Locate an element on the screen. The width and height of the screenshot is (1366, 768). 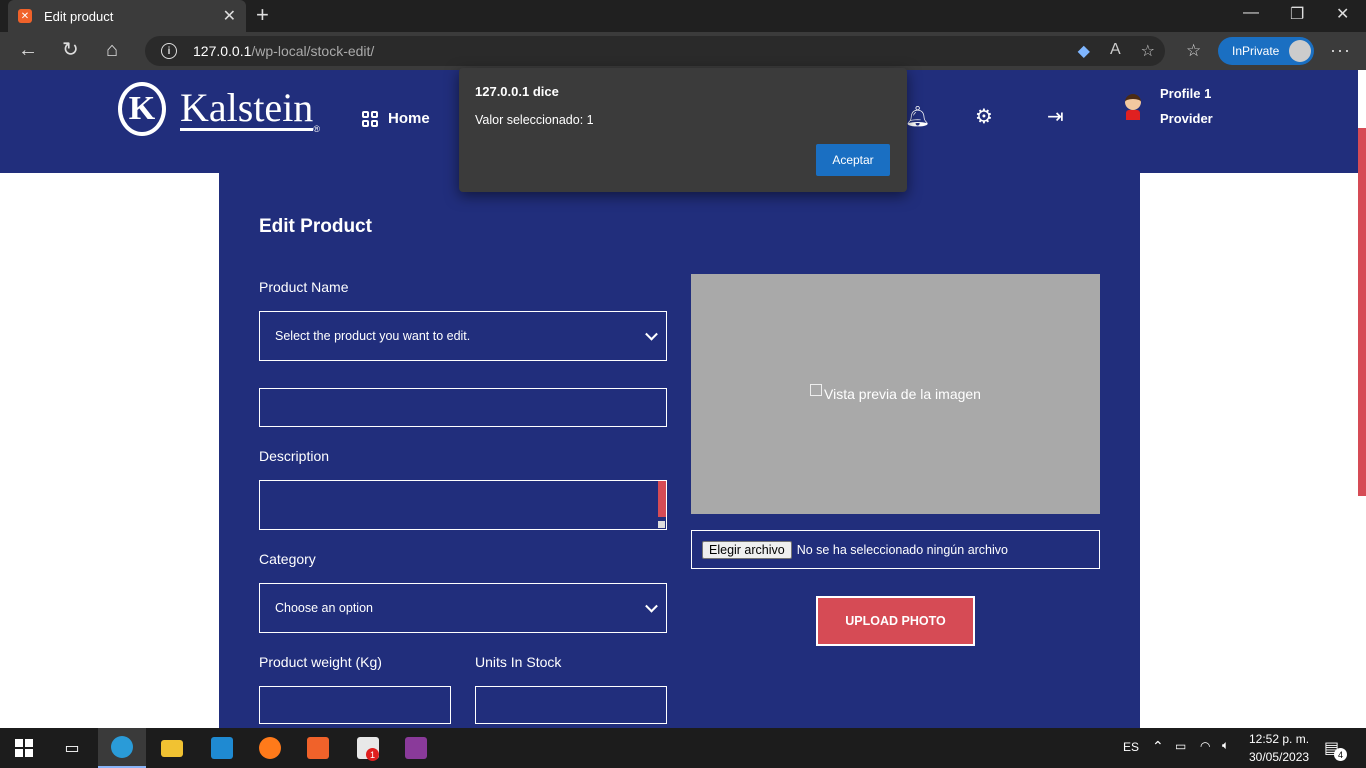
url-bar: i 127.0.0.1/wp-local/stock-edit/ ◆ A ☆ is located at coordinates (655, 51).